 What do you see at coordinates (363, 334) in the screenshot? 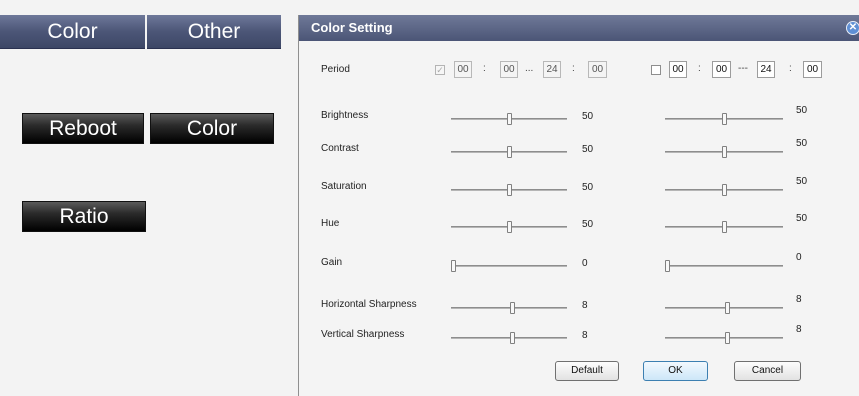
I see `slider-label: Vertical Sharpness` at bounding box center [363, 334].